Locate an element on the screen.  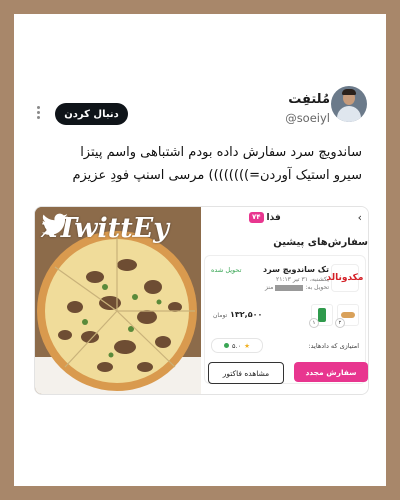
restaurant-logo-text: مکدونالد is located at coordinates (345, 278).